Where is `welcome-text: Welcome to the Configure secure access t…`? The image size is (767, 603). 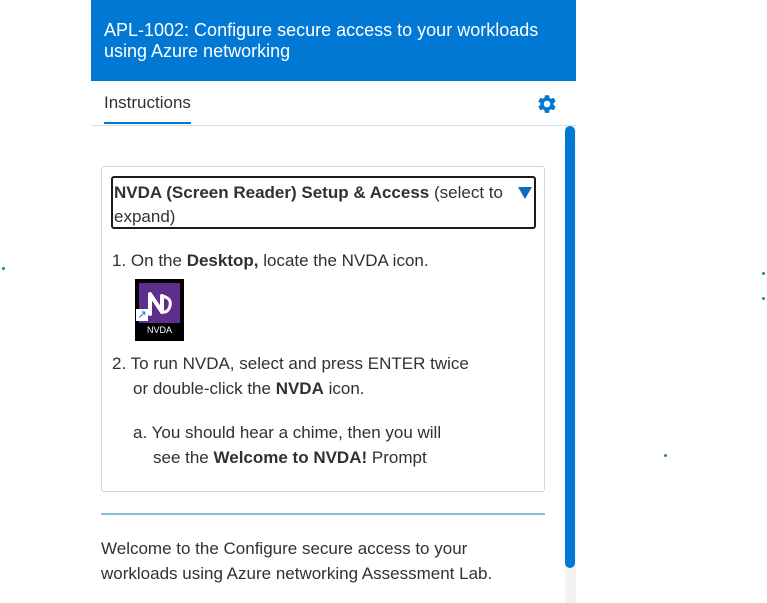 welcome-text: Welcome to the Configure secure access t… is located at coordinates (297, 561).